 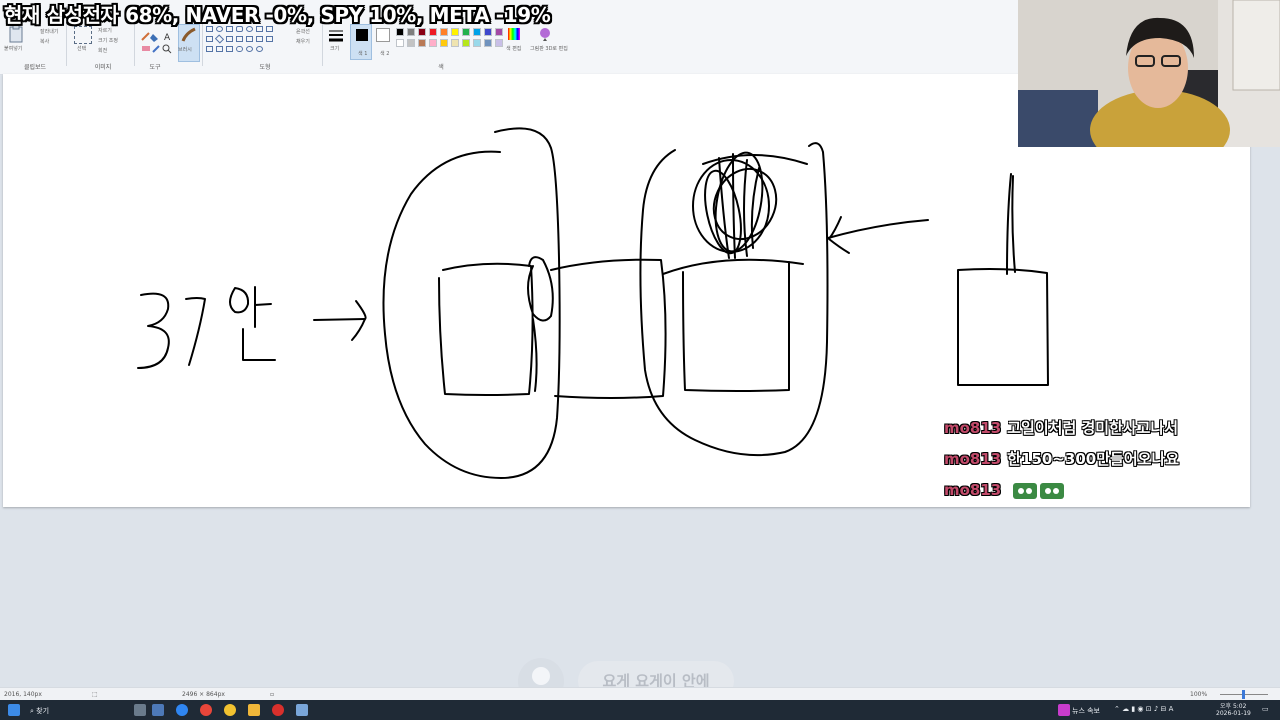 What do you see at coordinates (185, 50) in the screenshot?
I see `brushes-label: 브러시` at bounding box center [185, 50].